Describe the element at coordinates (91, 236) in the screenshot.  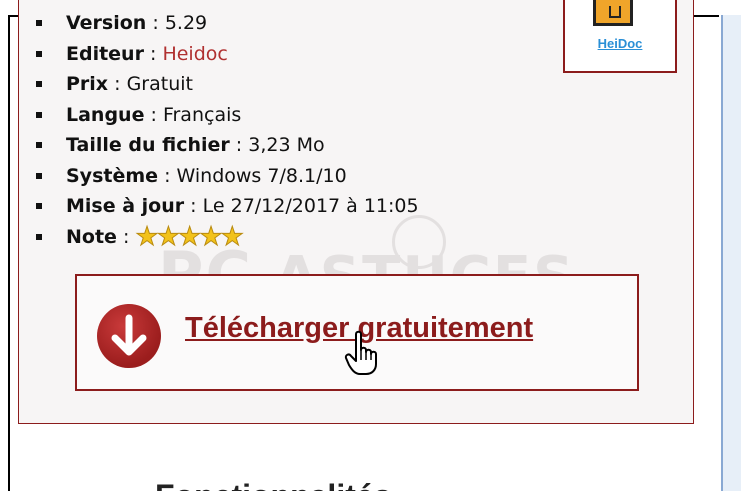
I see `spec-key: Note` at that location.